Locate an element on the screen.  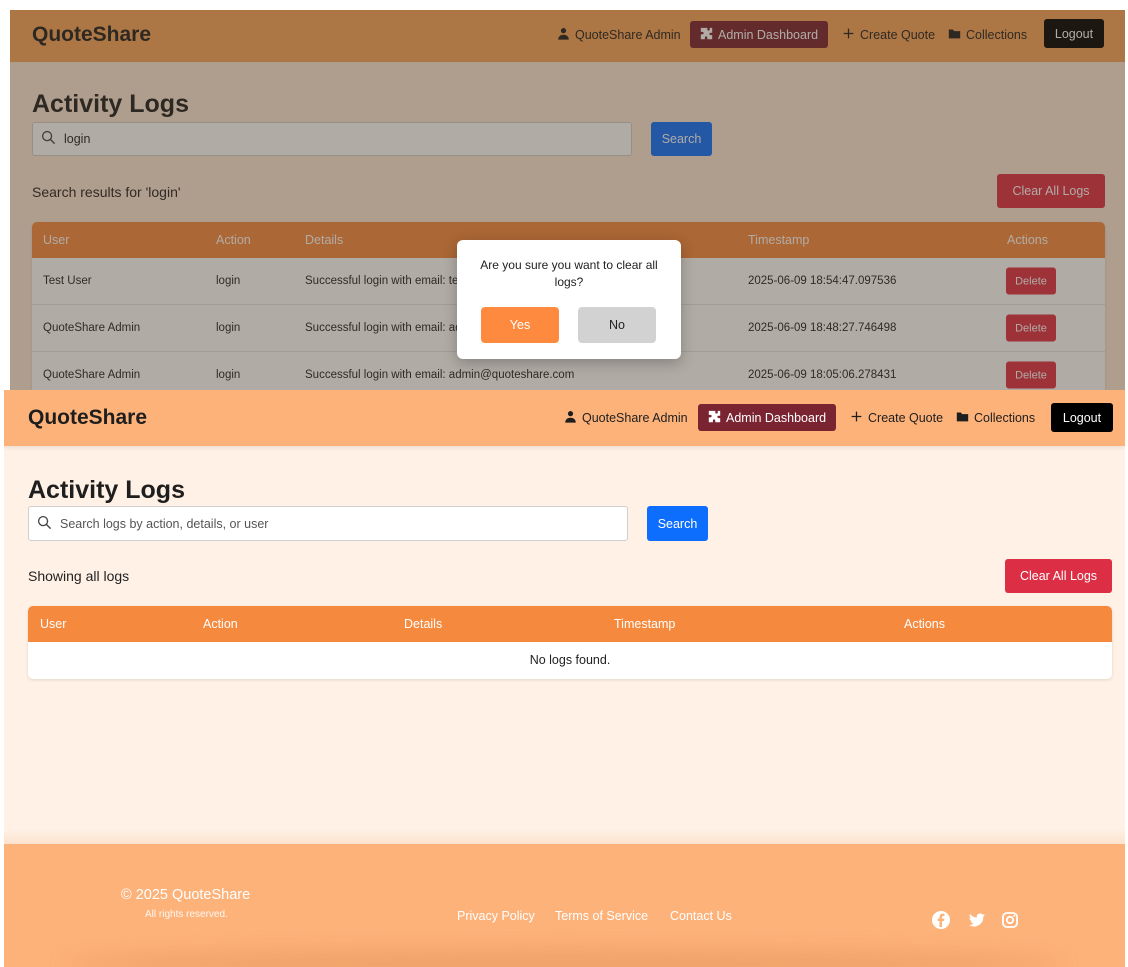
logout-button: Logout is located at coordinates (1082, 417).